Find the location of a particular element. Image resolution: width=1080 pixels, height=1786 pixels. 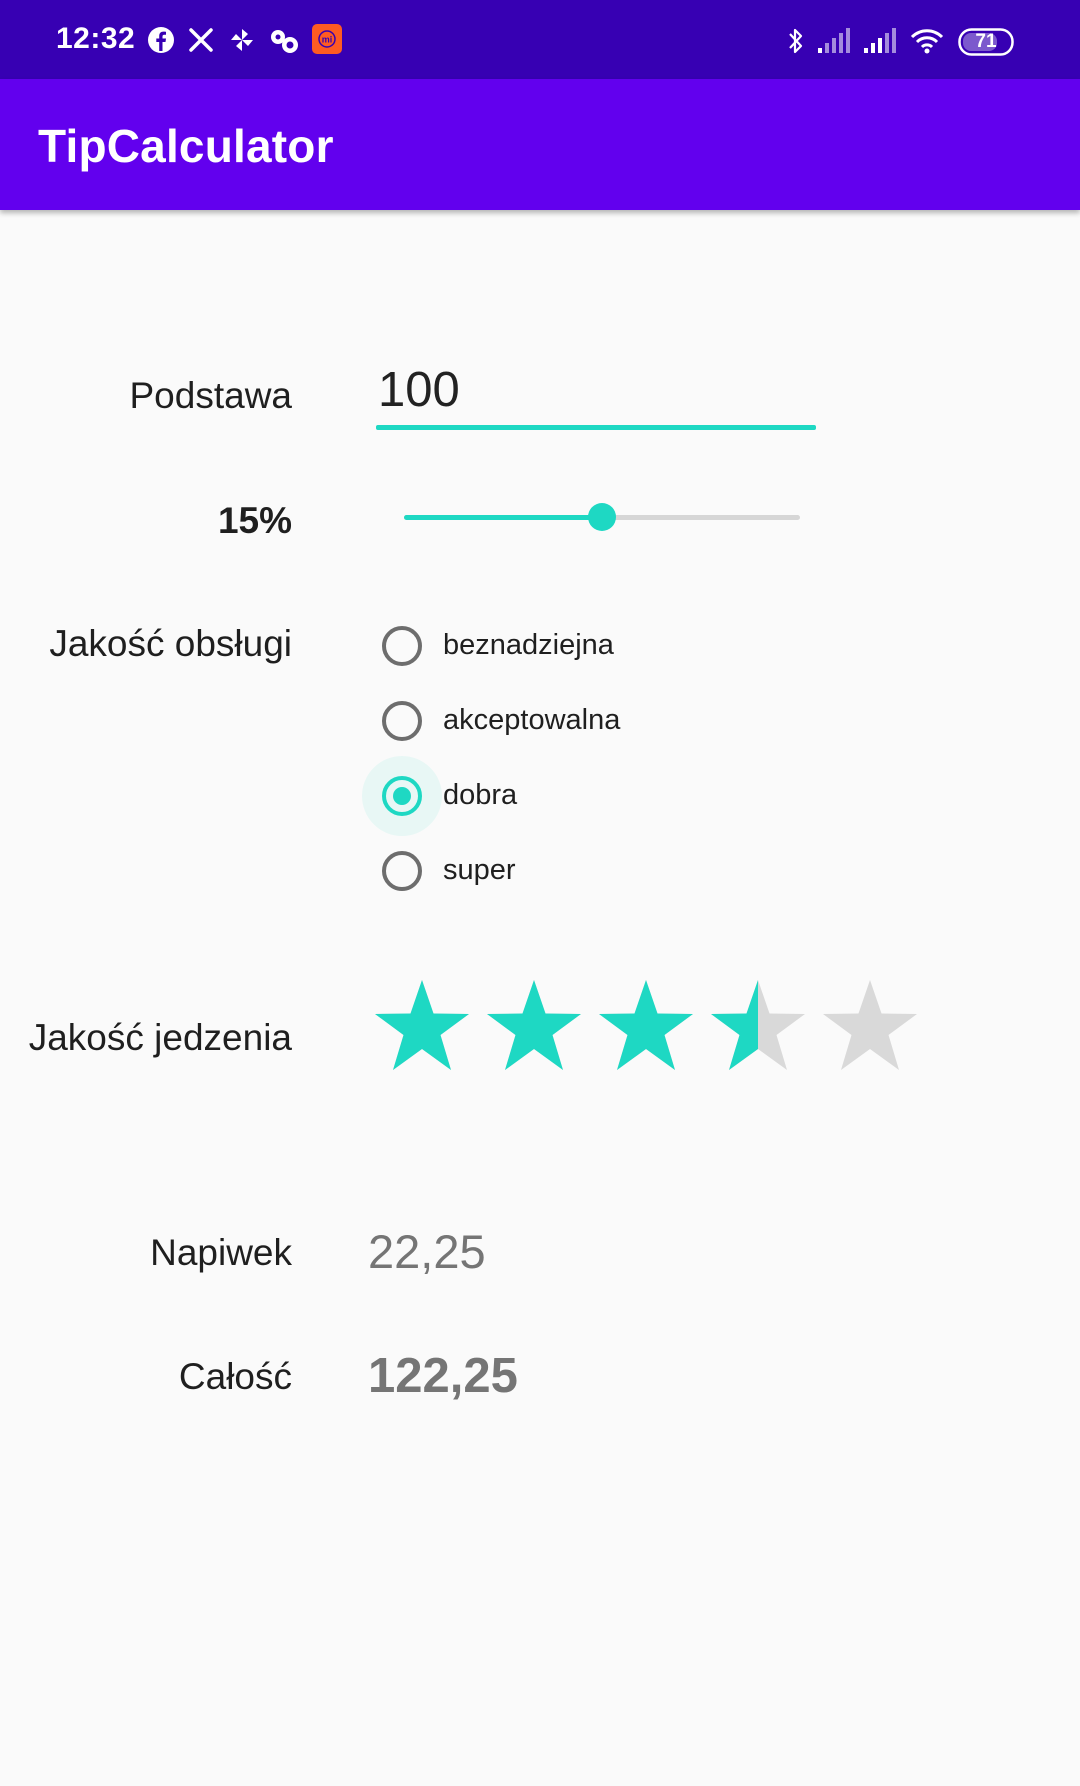

tip-percent-label: 15% is located at coordinates (254, 520).